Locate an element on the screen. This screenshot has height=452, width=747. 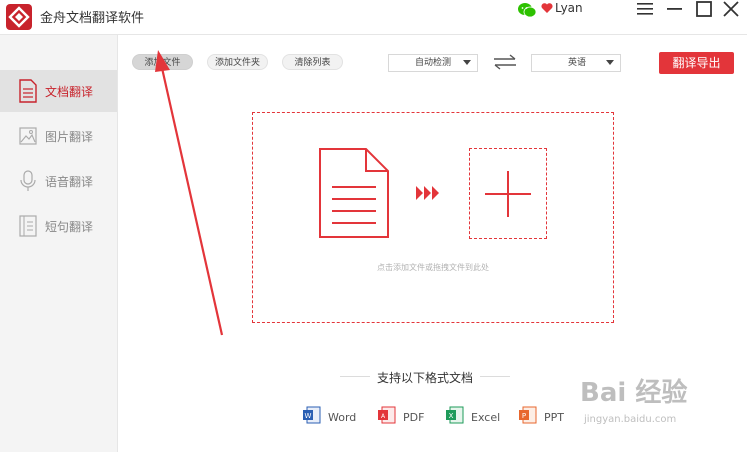
maximize-icon is located at coordinates (704, 9).